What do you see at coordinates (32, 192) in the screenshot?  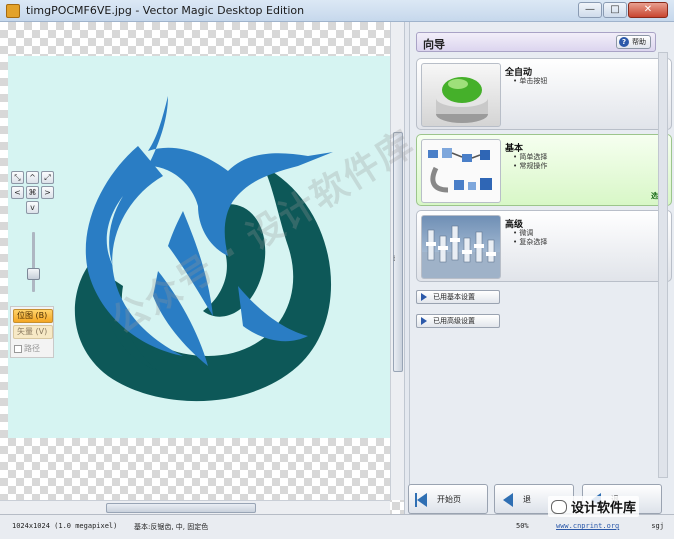 I see `center-icon: ⌘` at bounding box center [32, 192].